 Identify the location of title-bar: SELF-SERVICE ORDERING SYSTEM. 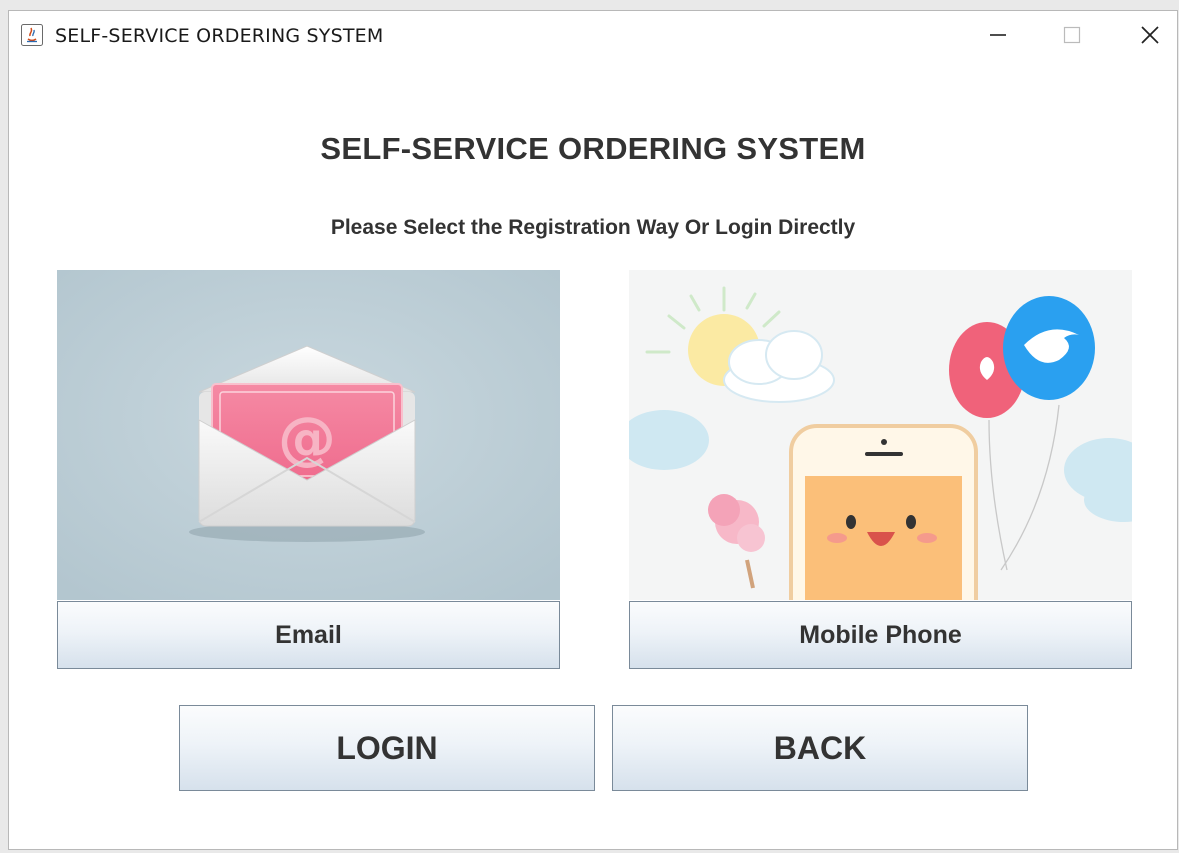
(593, 35).